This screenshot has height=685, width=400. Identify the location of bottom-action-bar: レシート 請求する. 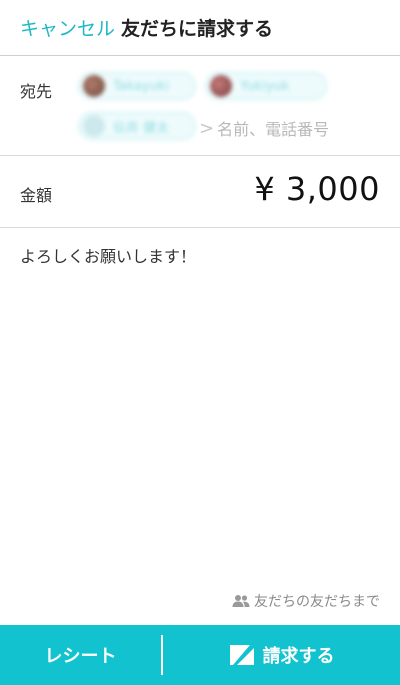
(200, 655).